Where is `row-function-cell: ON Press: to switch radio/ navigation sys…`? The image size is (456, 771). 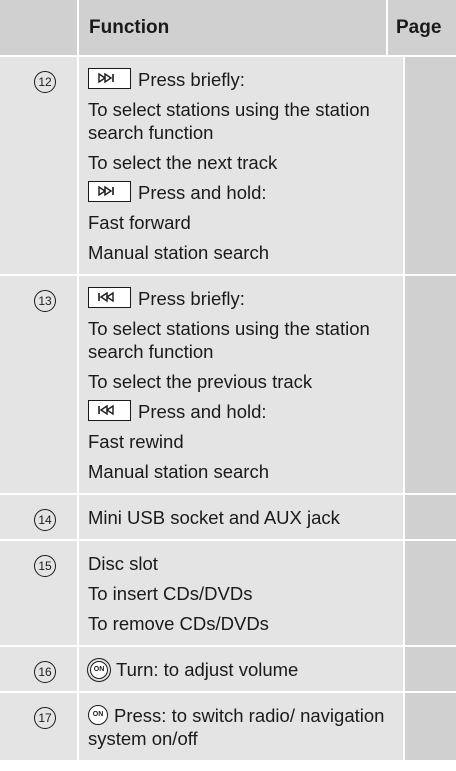 row-function-cell: ON Press: to switch radio/ navigation sys… is located at coordinates (241, 726).